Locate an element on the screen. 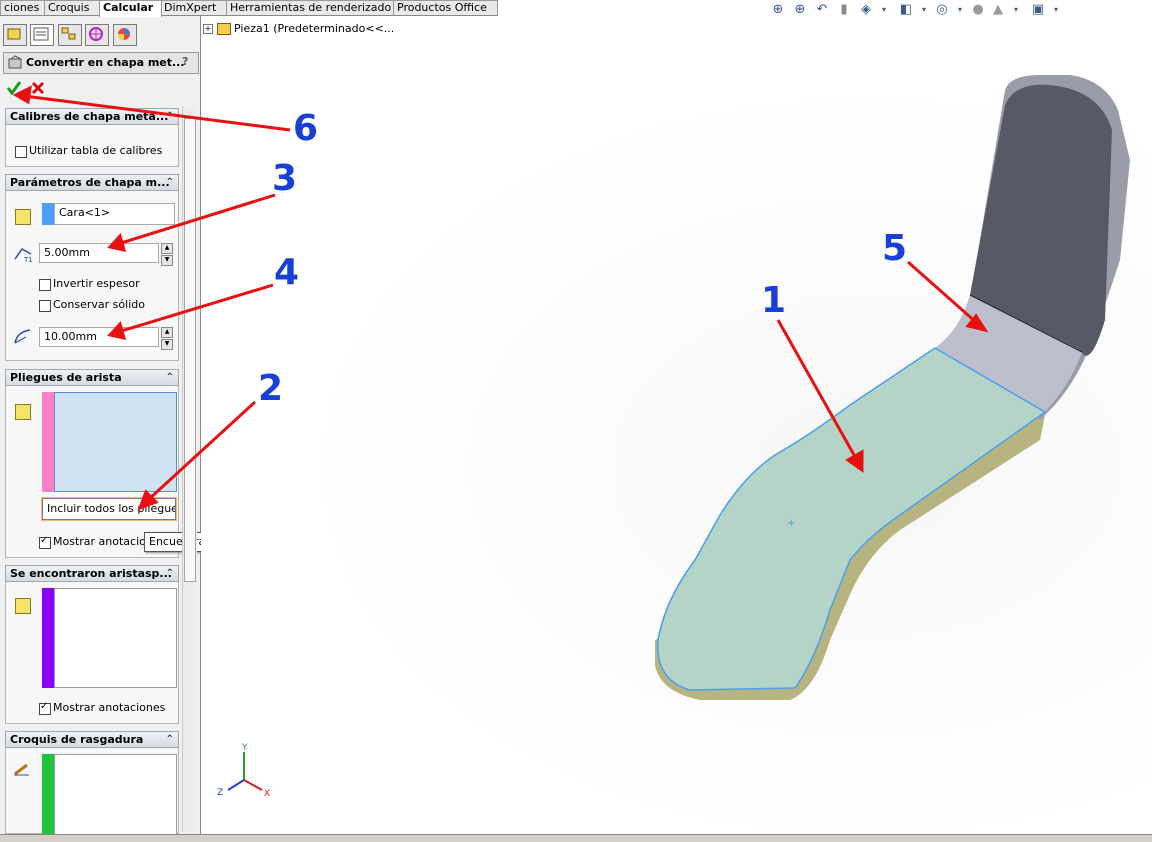  selected-face is located at coordinates (852, 519).